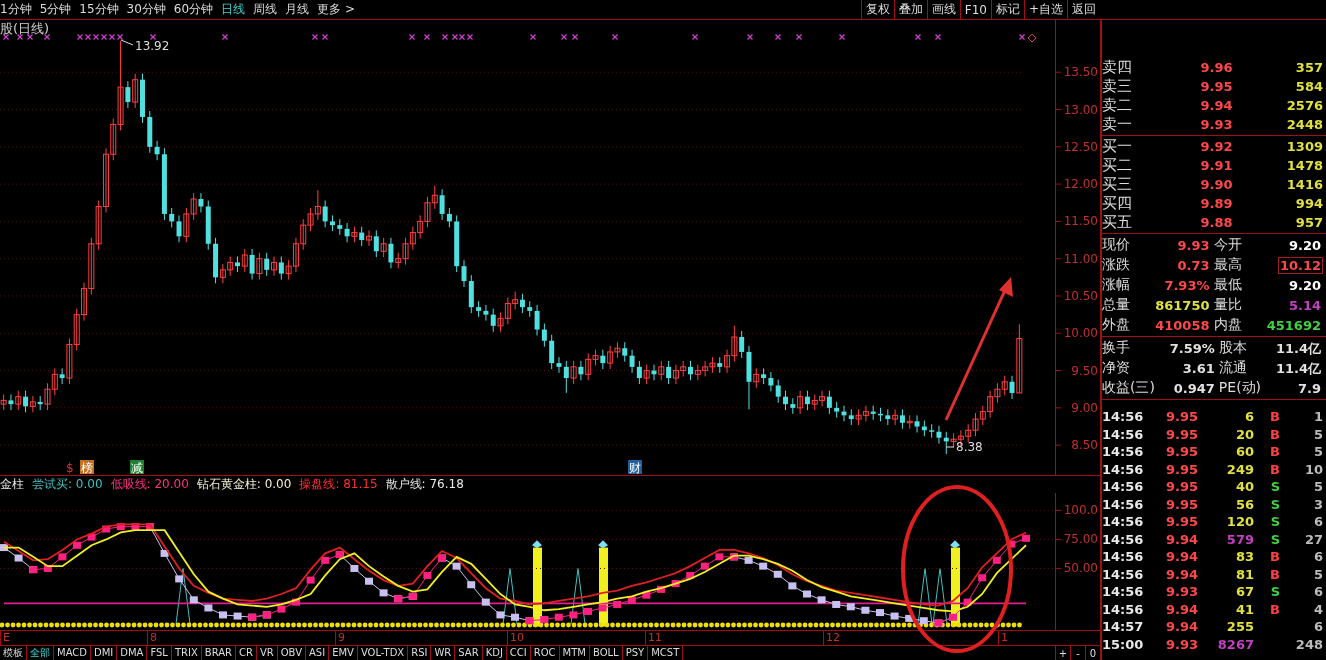  What do you see at coordinates (545, 653) in the screenshot?
I see `indicator-tab: ROC` at bounding box center [545, 653].